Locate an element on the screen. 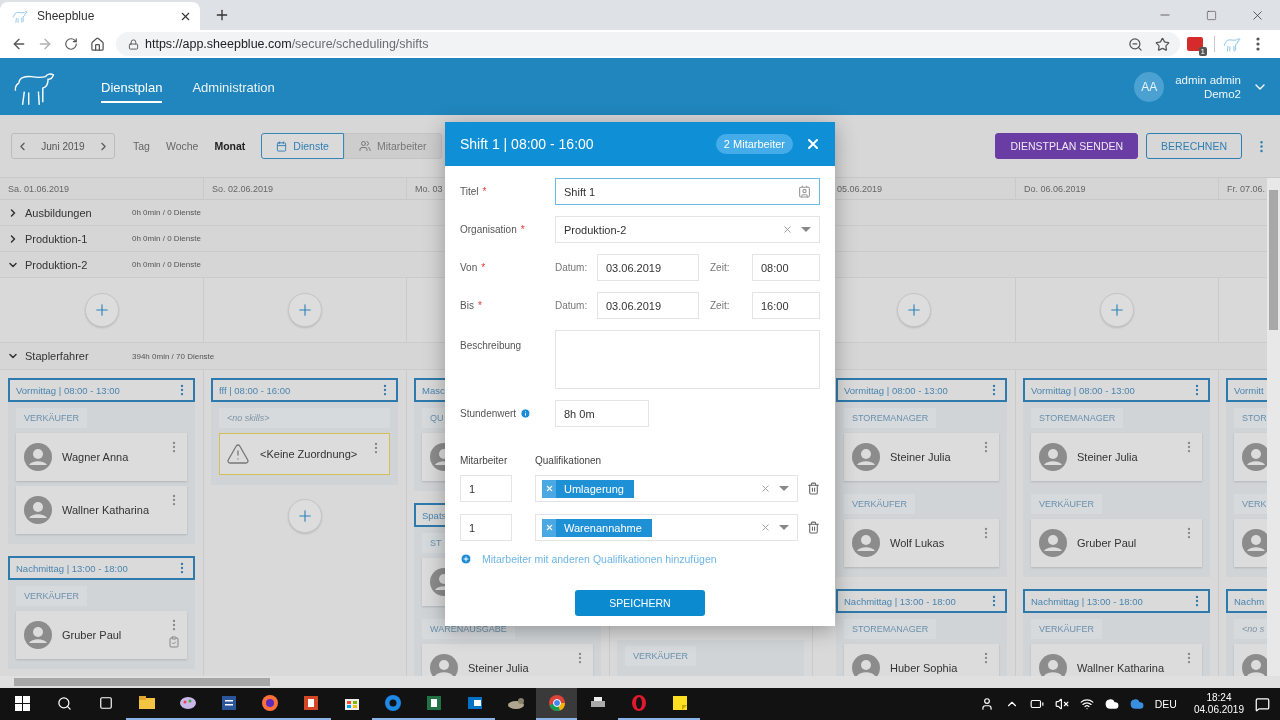  employee-card: Wagner Anna is located at coordinates (101, 457).